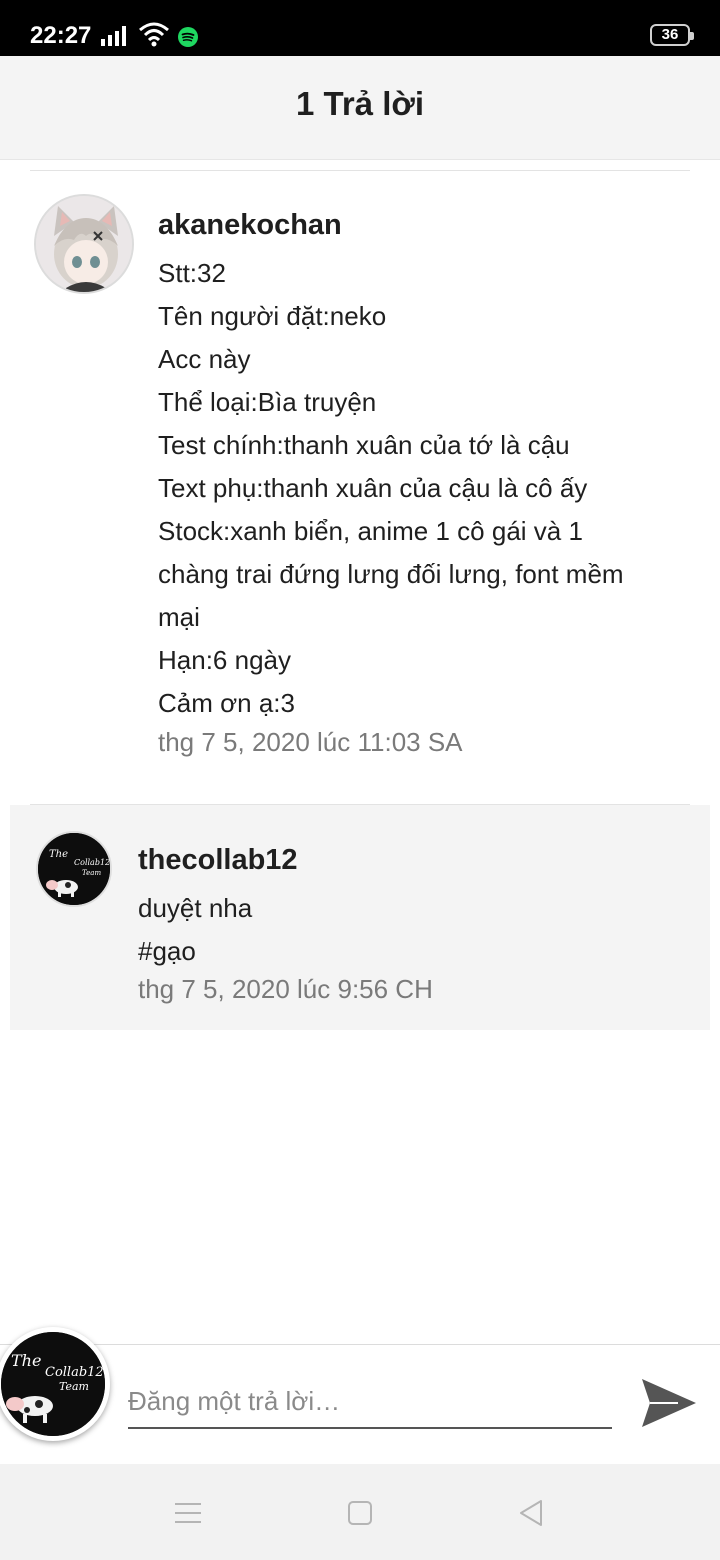 The width and height of the screenshot is (720, 1560). I want to click on comment-line: Stt:32, so click(192, 273).